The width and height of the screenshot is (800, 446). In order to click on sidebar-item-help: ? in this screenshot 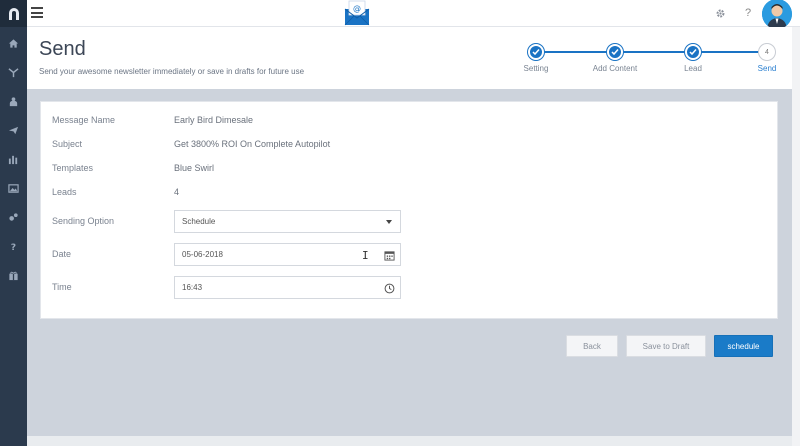, I will do `click(13, 246)`.